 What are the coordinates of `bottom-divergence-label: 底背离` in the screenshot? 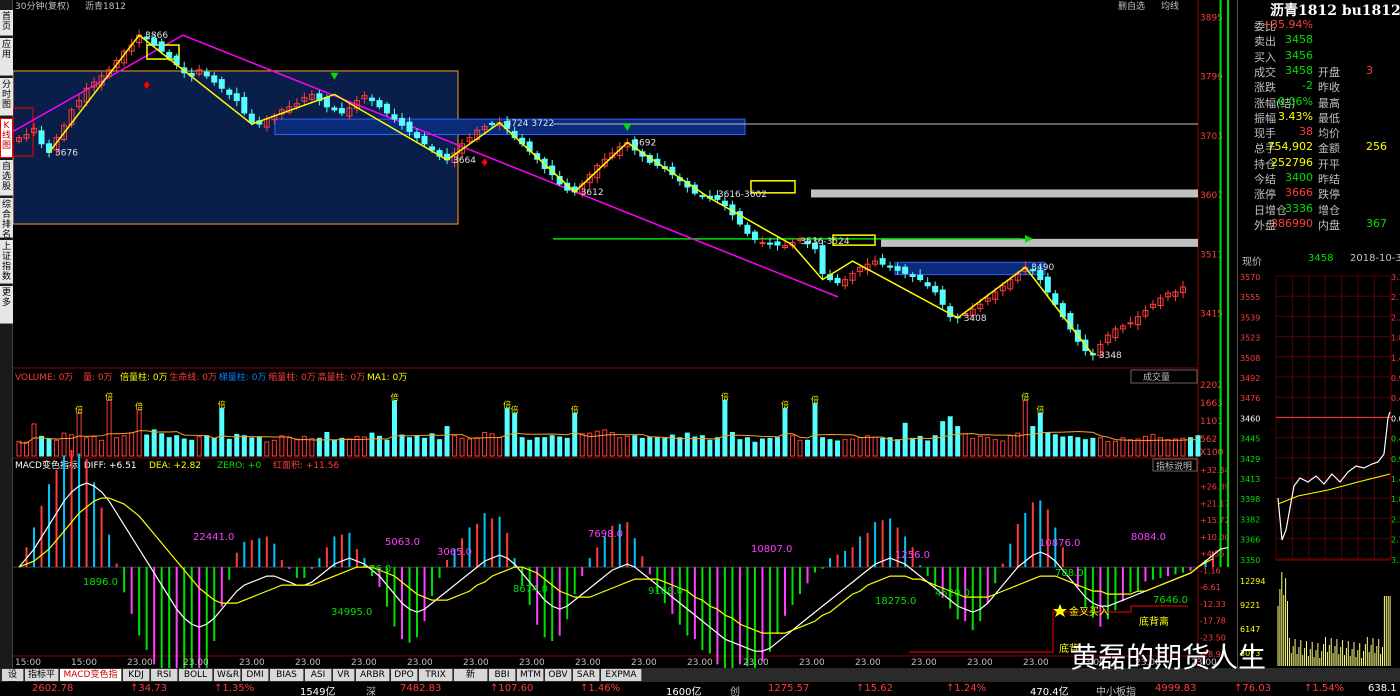 It's located at (1154, 621).